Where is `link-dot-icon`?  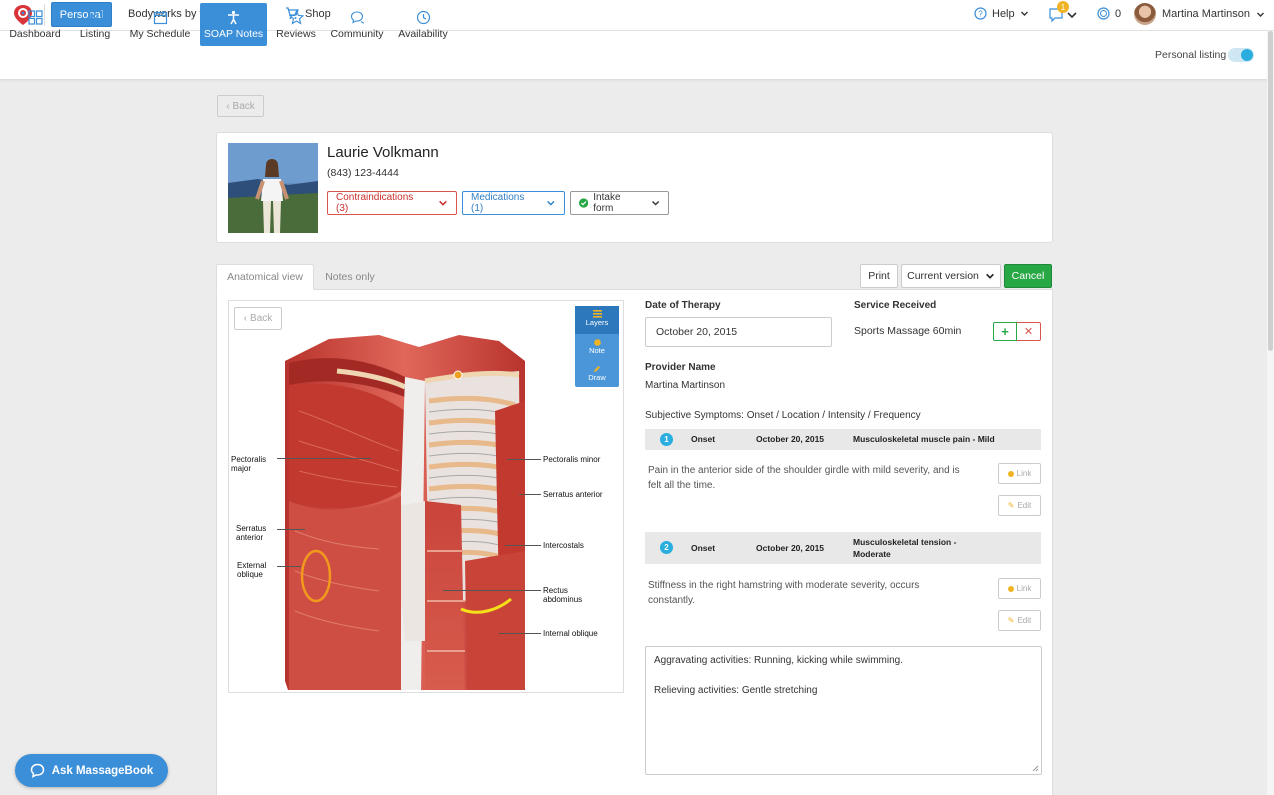 link-dot-icon is located at coordinates (1010, 588).